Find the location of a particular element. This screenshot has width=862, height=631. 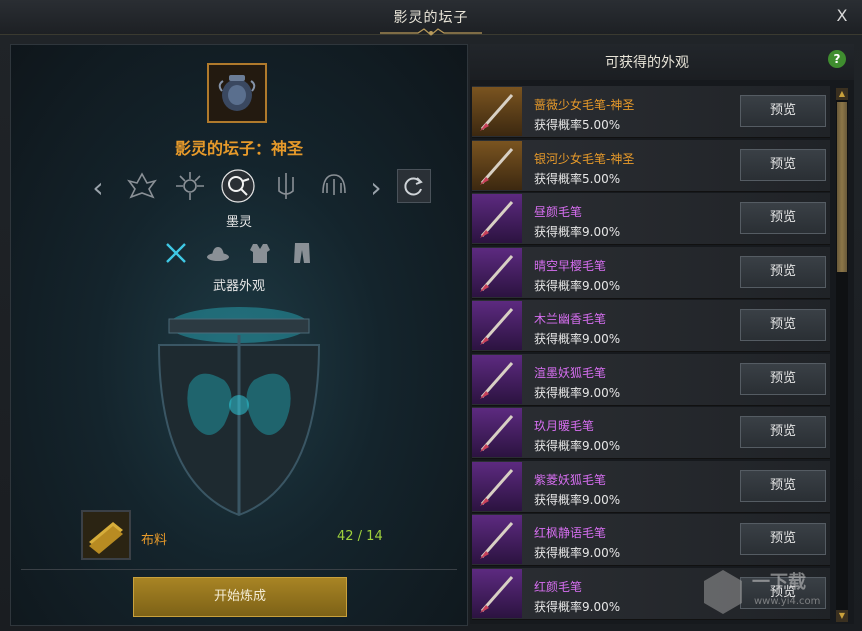

material-name: 布料 is located at coordinates (154, 540).